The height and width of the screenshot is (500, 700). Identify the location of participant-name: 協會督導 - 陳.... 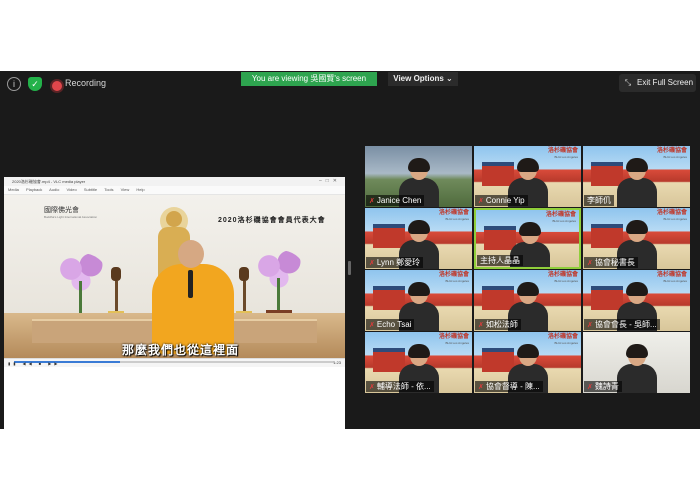
(512, 386).